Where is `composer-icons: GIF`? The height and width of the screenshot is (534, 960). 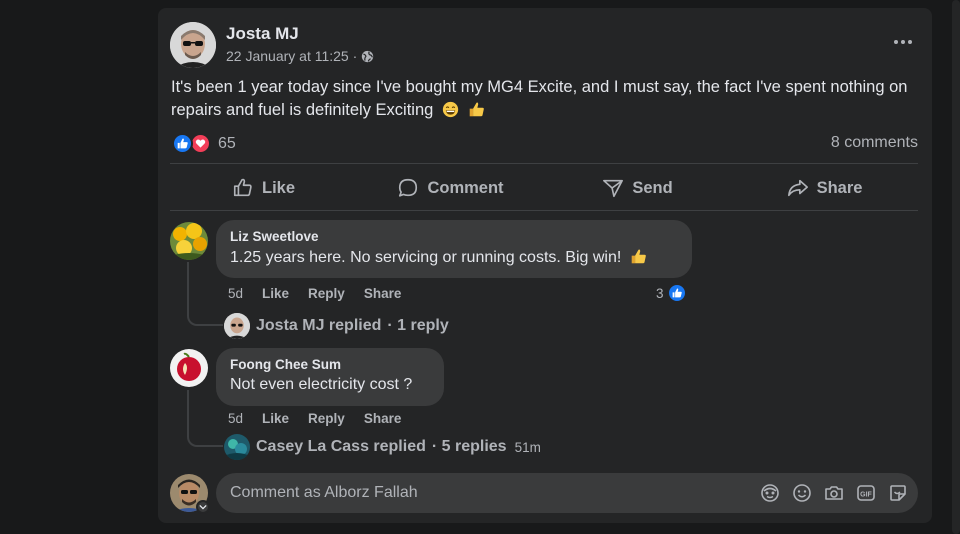 composer-icons: GIF is located at coordinates (834, 493).